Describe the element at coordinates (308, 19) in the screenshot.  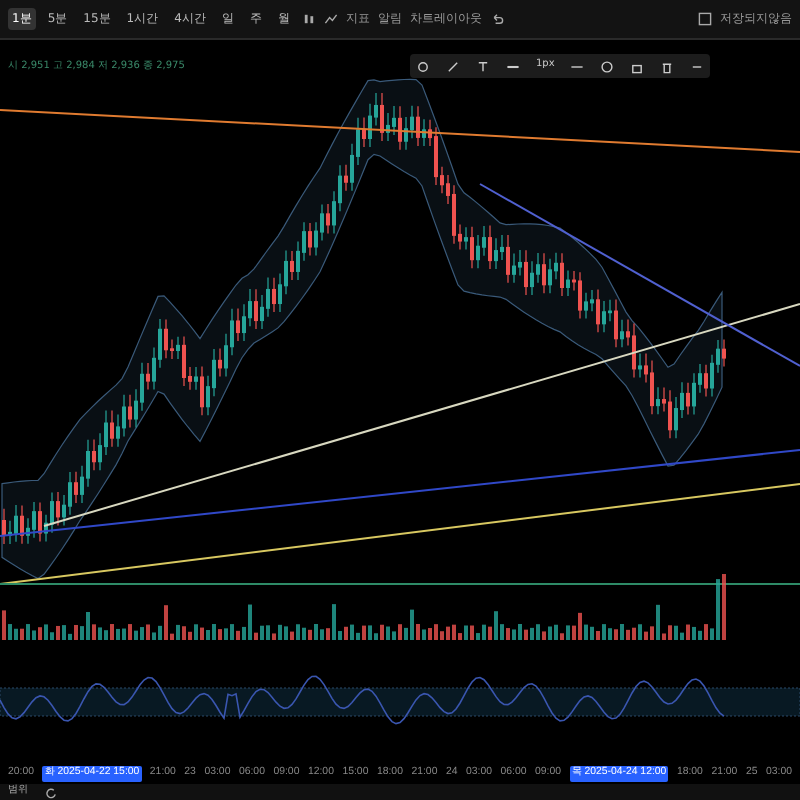
I see `candle-icon` at that location.